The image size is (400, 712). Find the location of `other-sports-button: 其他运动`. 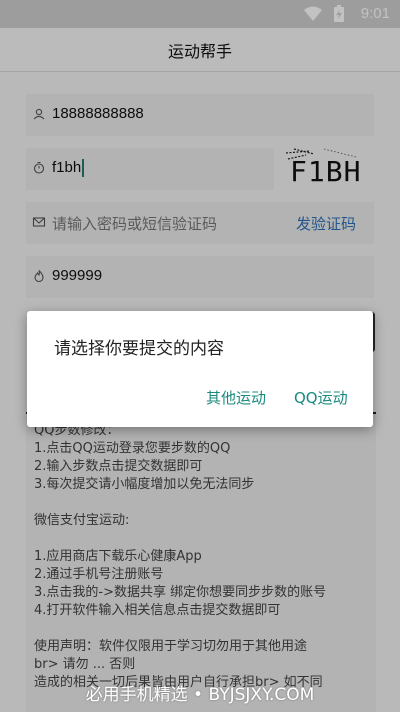

other-sports-button: 其他运动 is located at coordinates (236, 397).